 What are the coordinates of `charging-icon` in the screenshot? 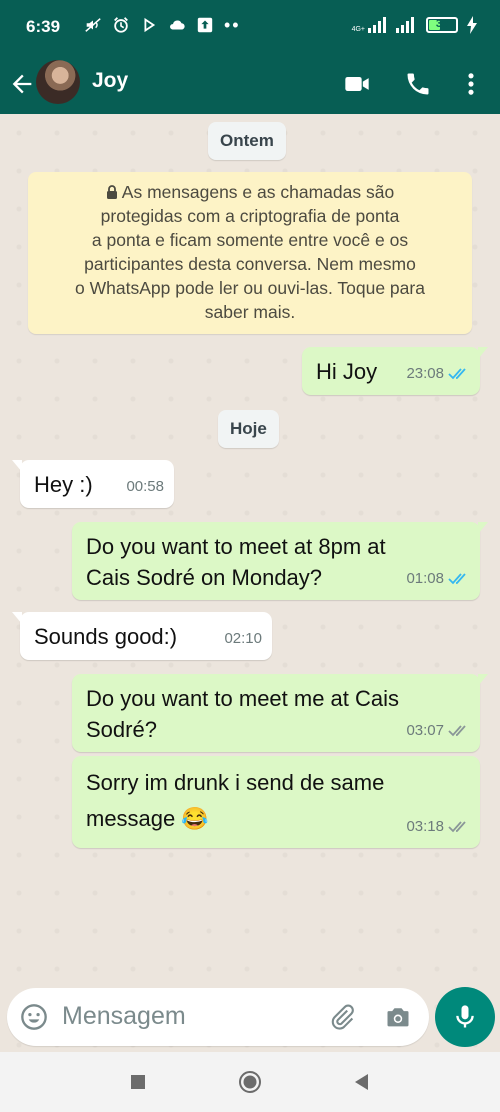 It's located at (472, 25).